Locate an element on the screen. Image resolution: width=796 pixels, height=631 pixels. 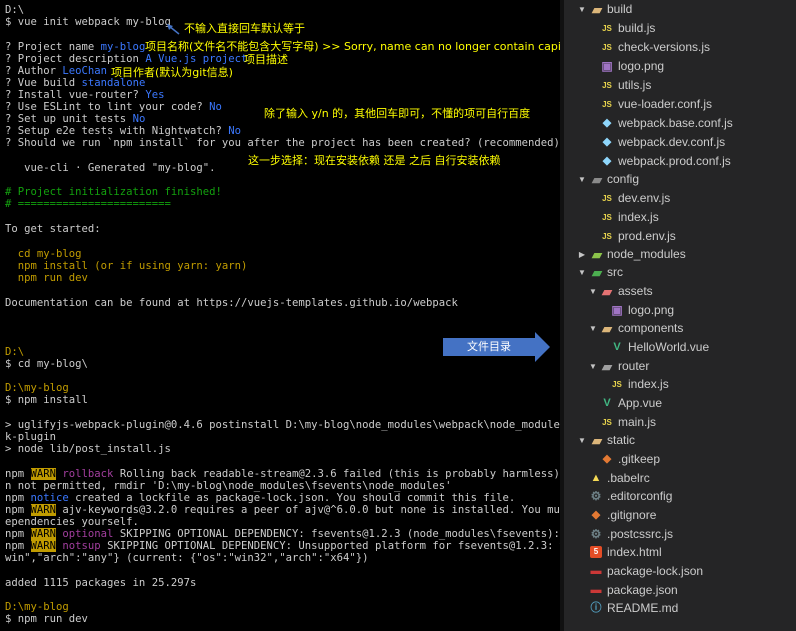
warn-kind: notsup is located at coordinates (78, 546).